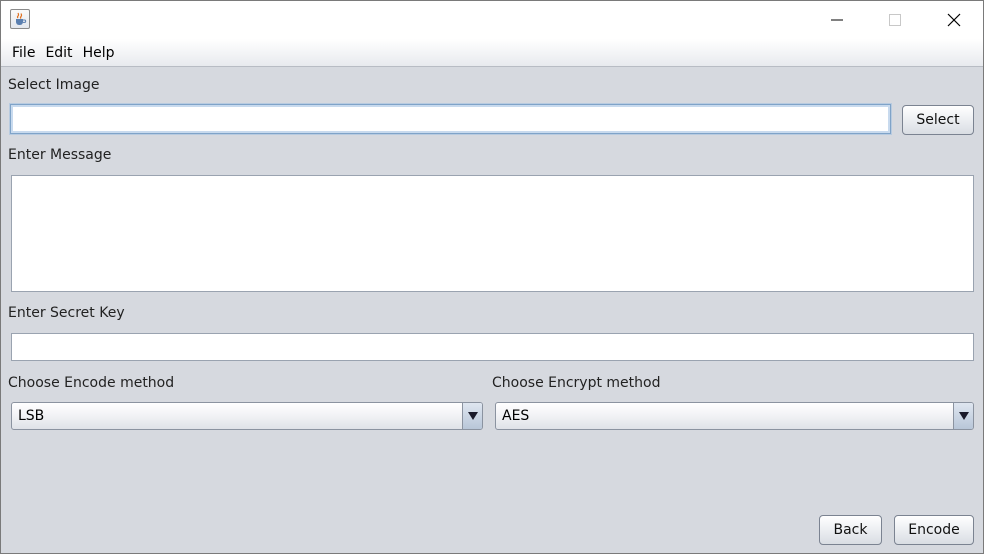  Describe the element at coordinates (23, 53) in the screenshot. I see `menu-file: File` at that location.